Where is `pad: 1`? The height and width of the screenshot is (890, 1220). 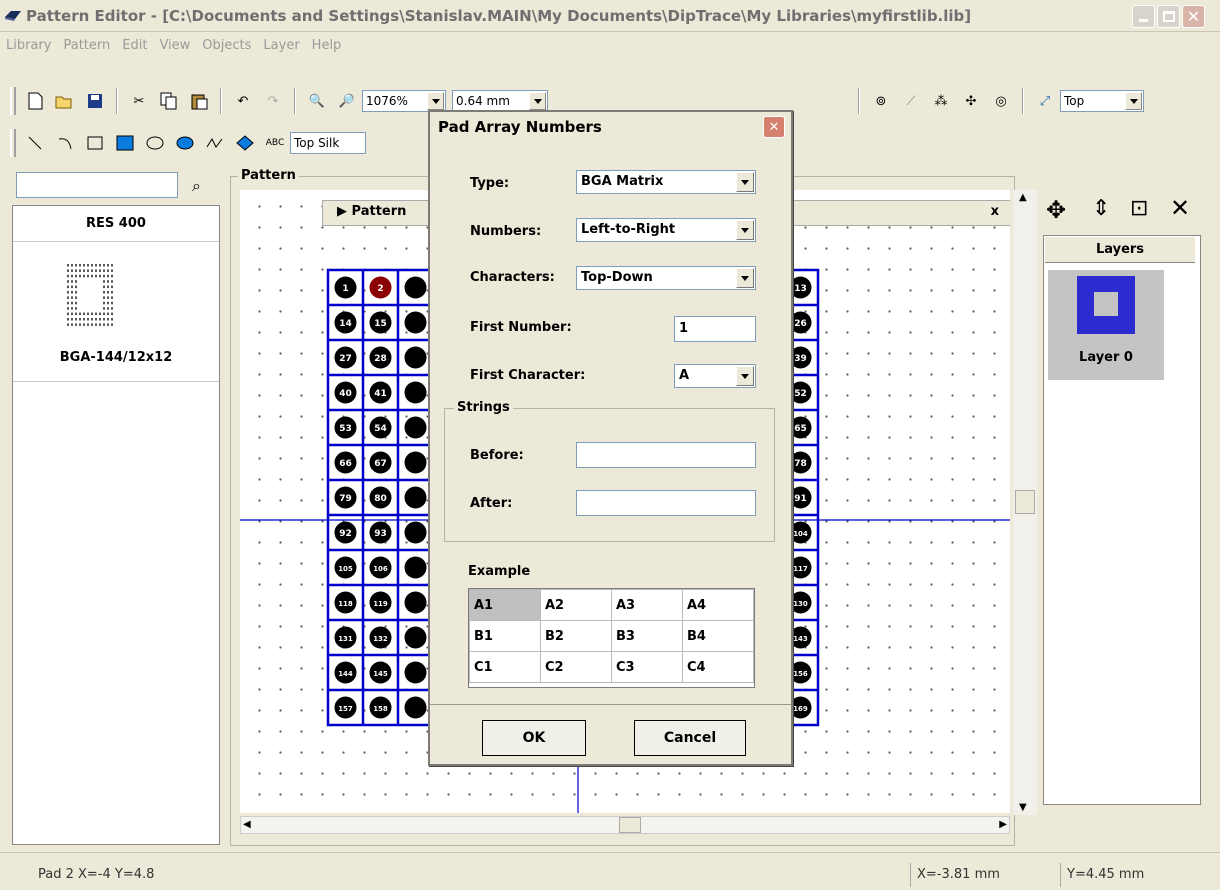
pad: 1 is located at coordinates (345, 287).